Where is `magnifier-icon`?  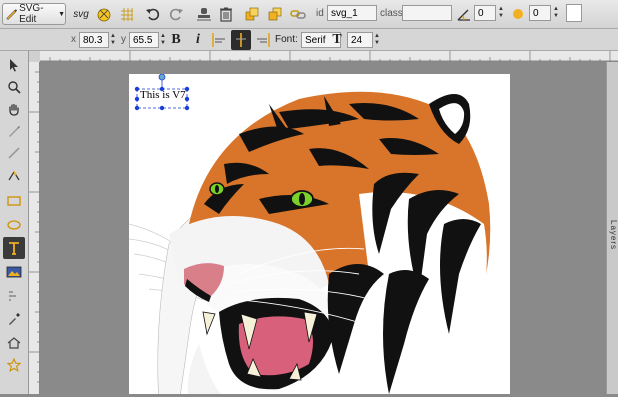
magnifier-icon is located at coordinates (14, 87).